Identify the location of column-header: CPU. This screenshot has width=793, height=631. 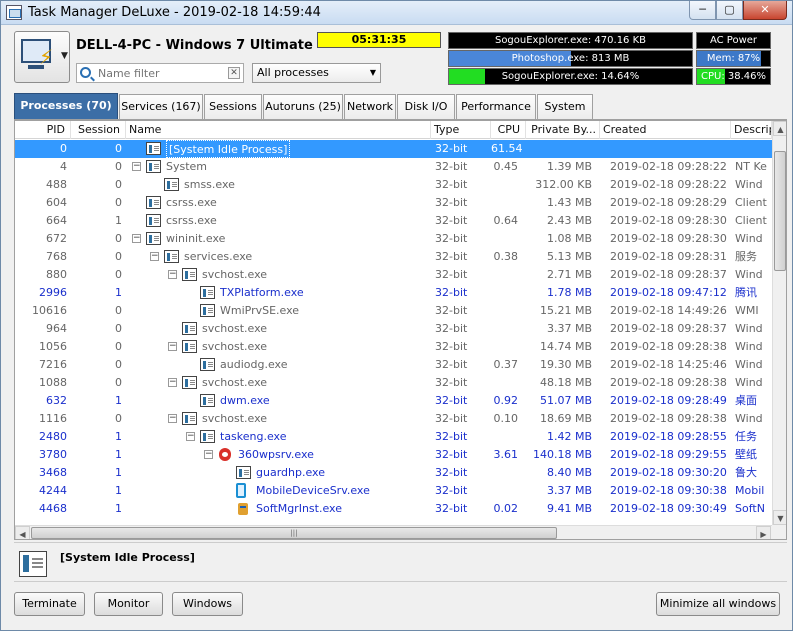
(508, 130).